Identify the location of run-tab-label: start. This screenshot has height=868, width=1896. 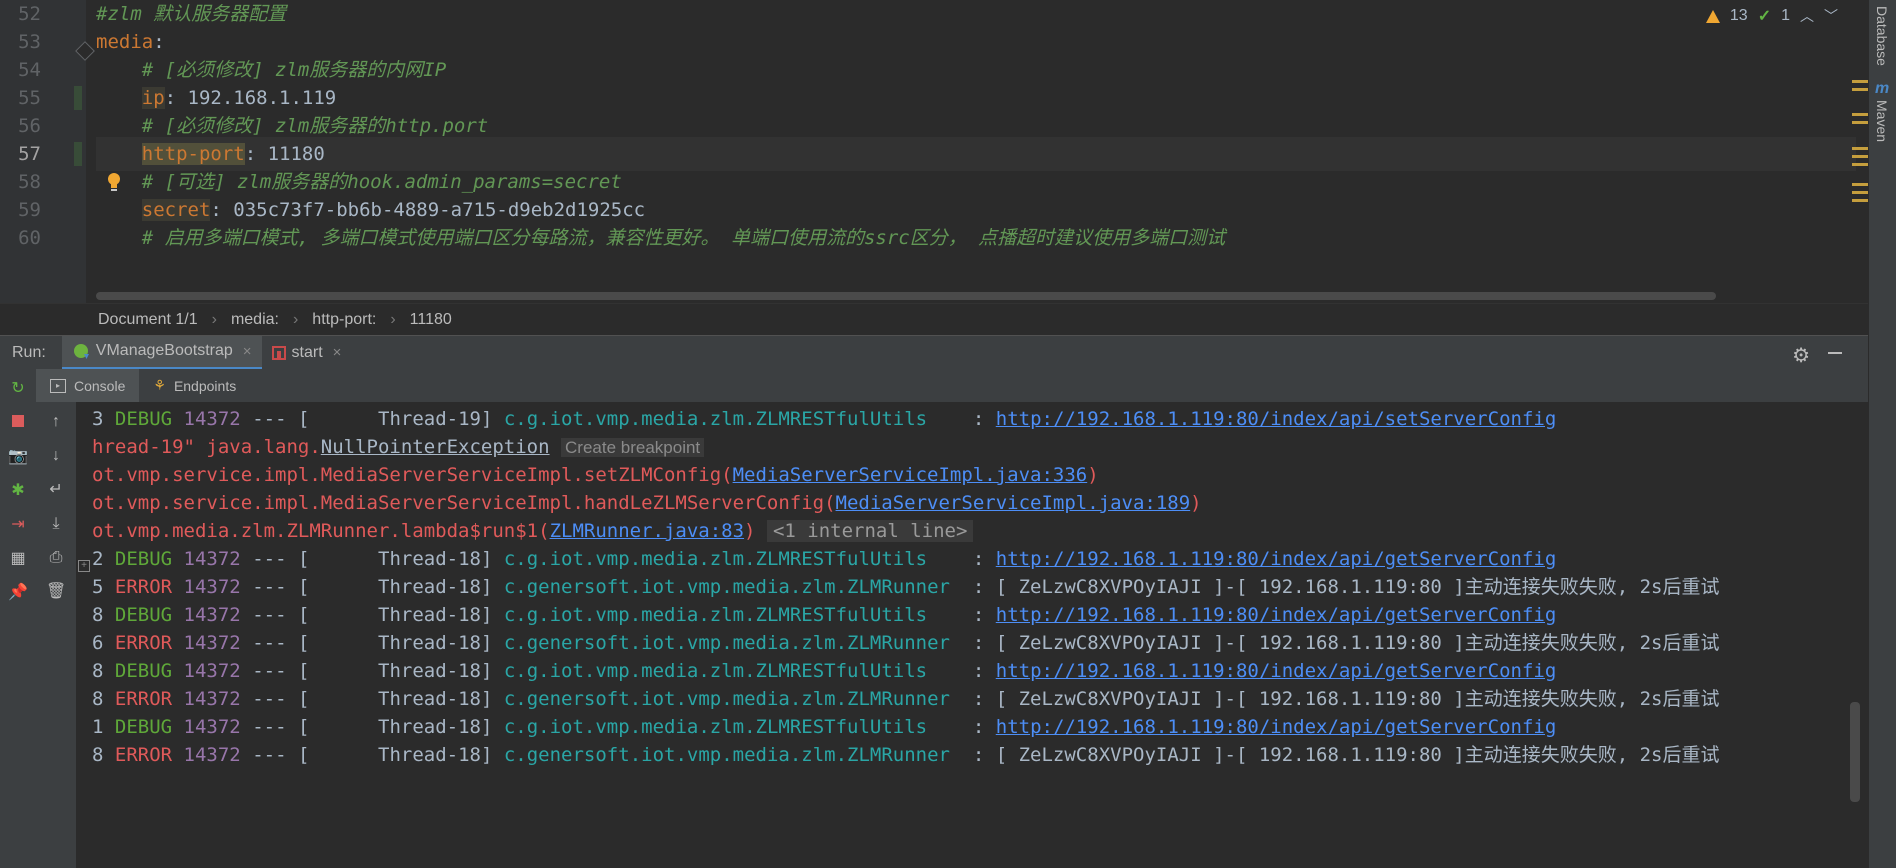
(307, 352).